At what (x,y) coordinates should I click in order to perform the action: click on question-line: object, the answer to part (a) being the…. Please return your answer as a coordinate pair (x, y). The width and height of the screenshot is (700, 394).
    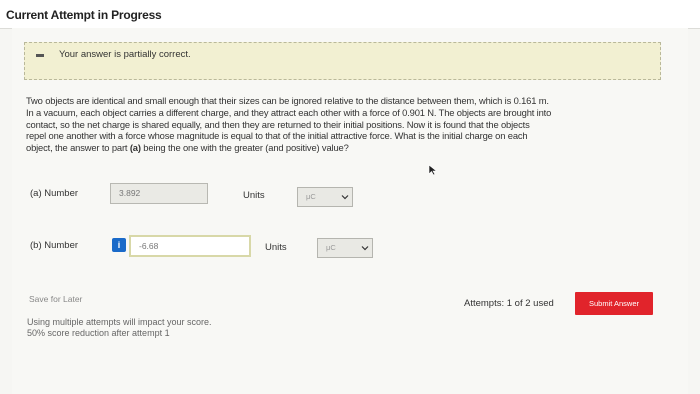
    Looking at the image, I should click on (346, 148).